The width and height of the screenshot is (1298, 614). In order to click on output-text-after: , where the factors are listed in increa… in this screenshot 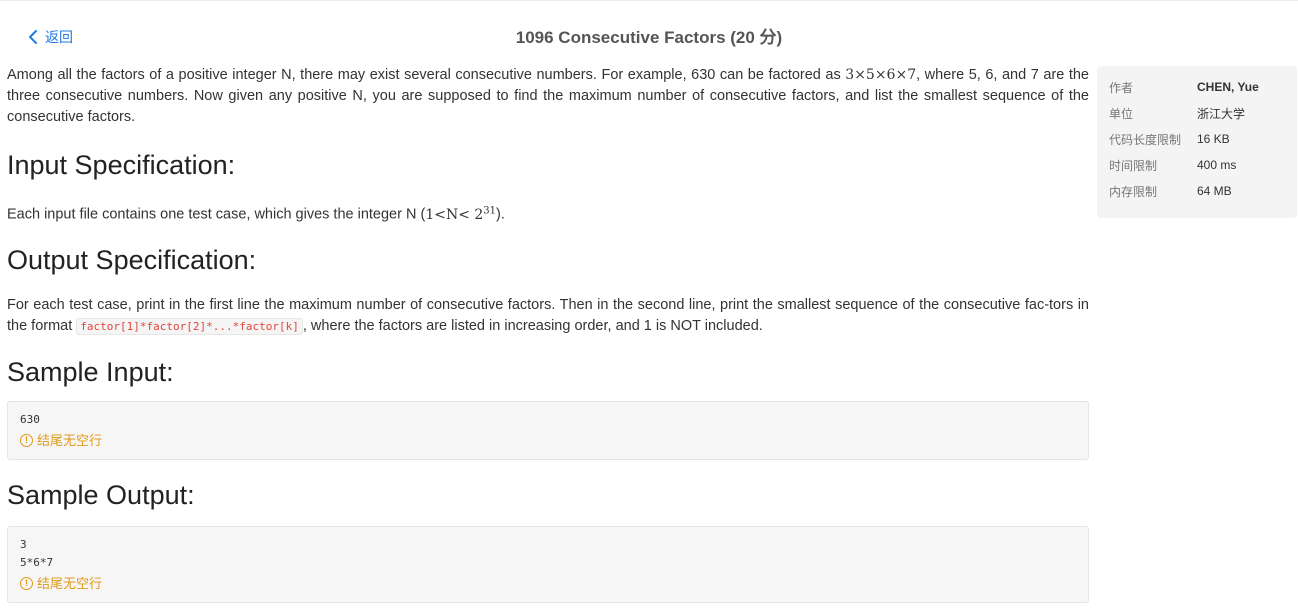, I will do `click(532, 325)`.